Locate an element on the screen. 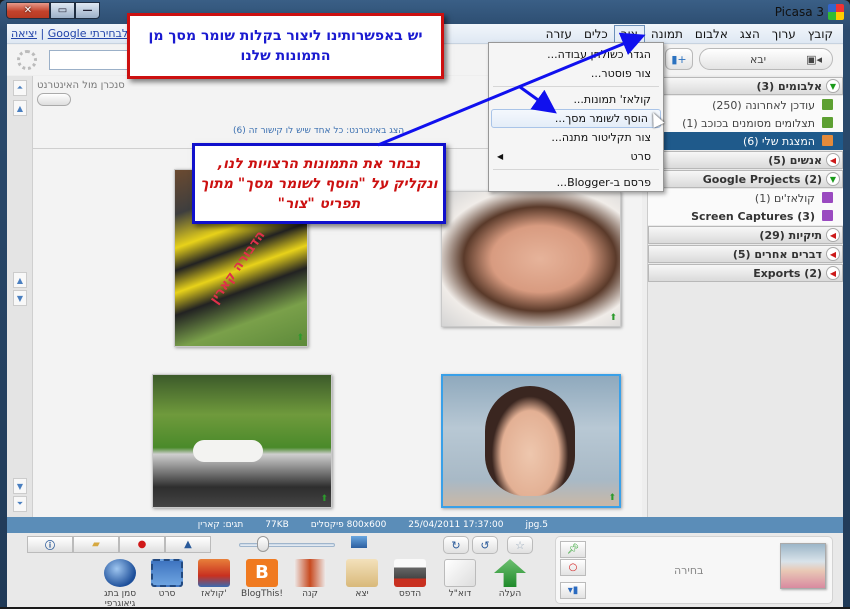 The image size is (850, 609). rotate-clockwise-icon: ↻ is located at coordinates (456, 545).